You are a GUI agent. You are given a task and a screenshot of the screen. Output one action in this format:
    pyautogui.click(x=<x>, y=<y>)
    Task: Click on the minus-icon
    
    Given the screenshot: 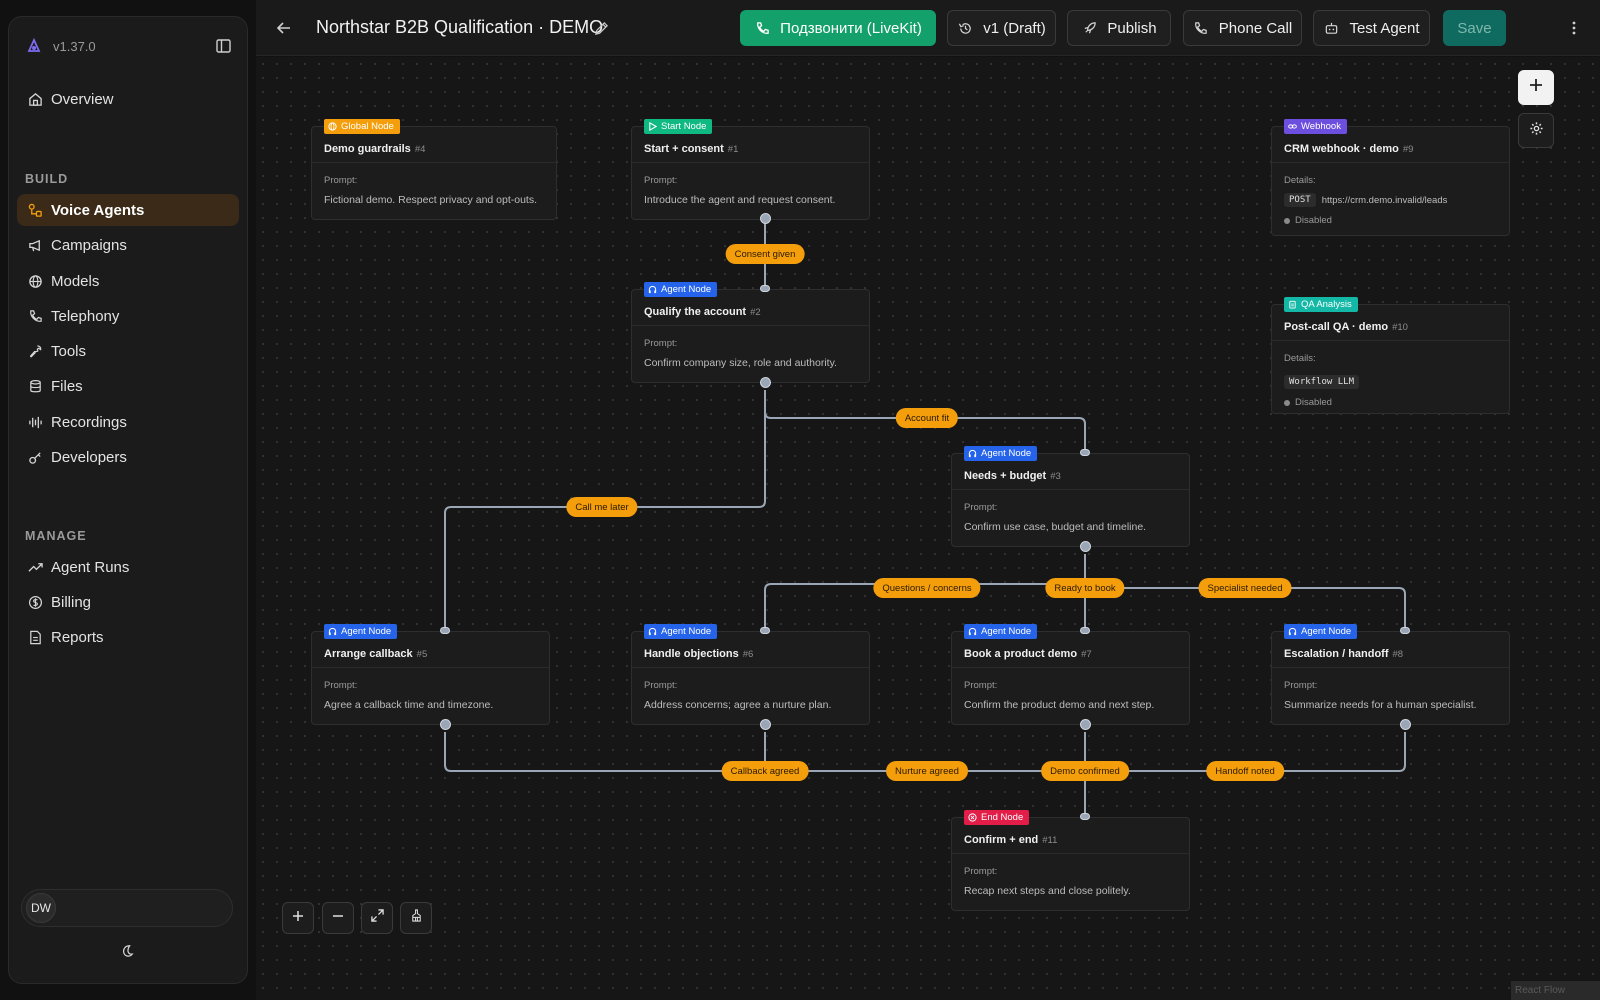 What is the action you would take?
    pyautogui.click(x=338, y=918)
    